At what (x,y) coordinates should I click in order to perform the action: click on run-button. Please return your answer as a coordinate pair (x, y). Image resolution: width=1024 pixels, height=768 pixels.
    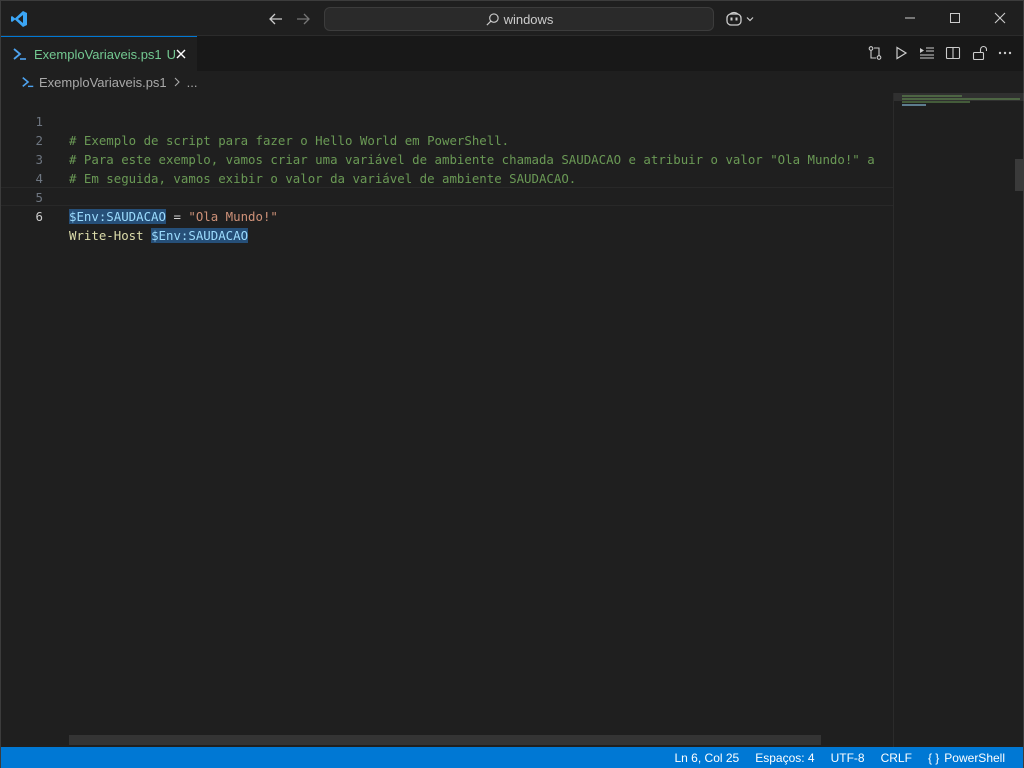
    Looking at the image, I should click on (900, 52).